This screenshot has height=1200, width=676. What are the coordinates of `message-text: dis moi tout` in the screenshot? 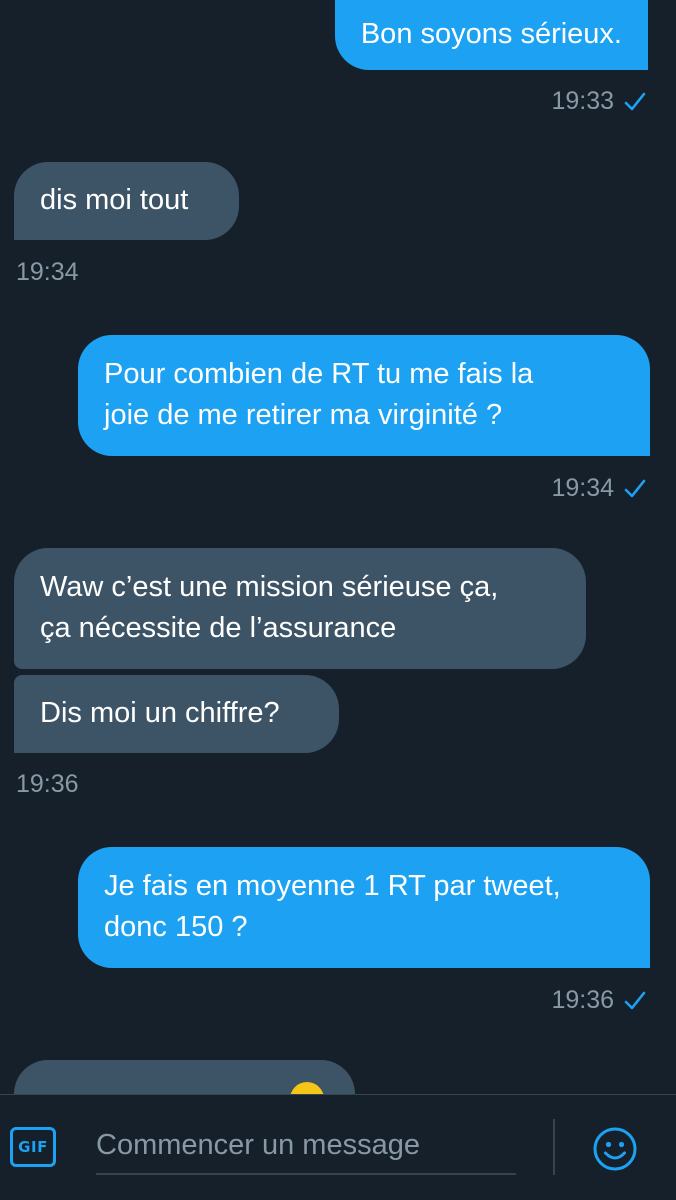 It's located at (114, 200).